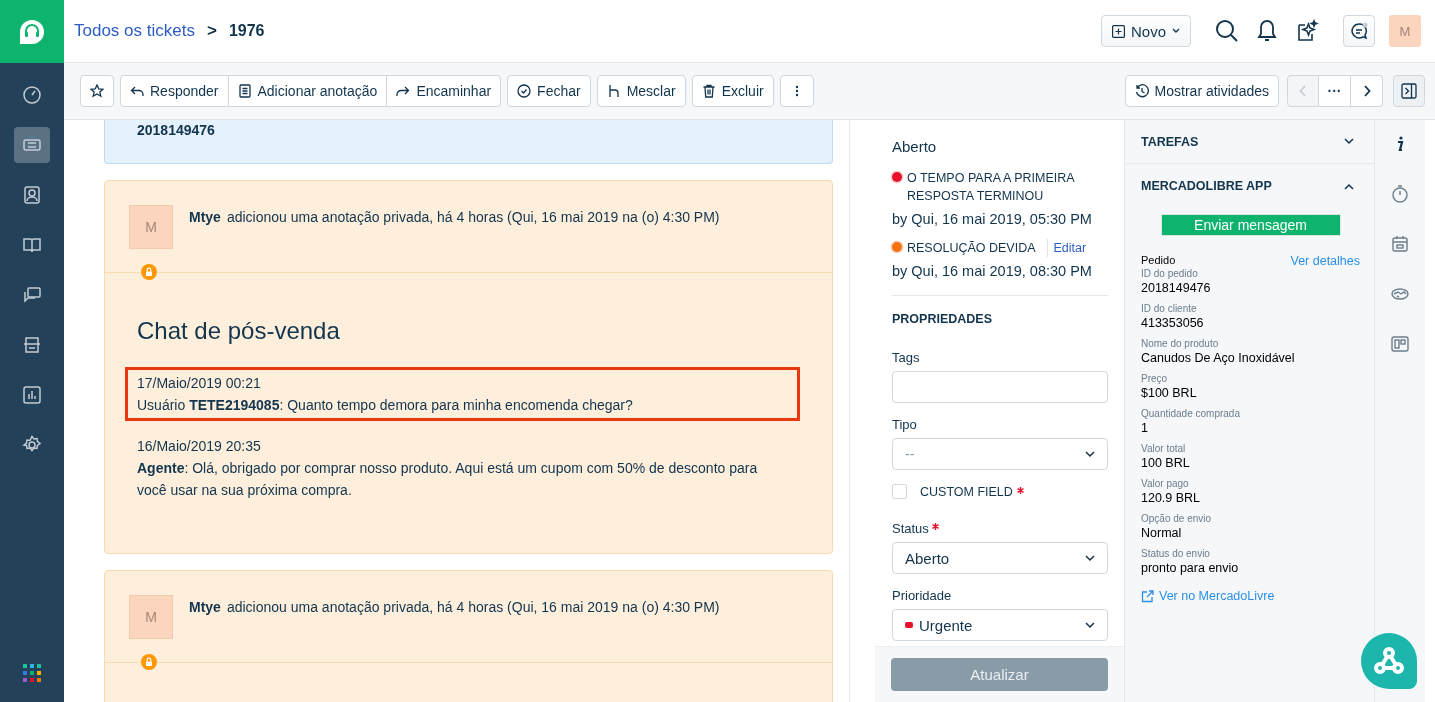 Image resolution: width=1435 pixels, height=702 pixels. Describe the element at coordinates (1303, 91) in the screenshot. I see `chevron-left-icon` at that location.